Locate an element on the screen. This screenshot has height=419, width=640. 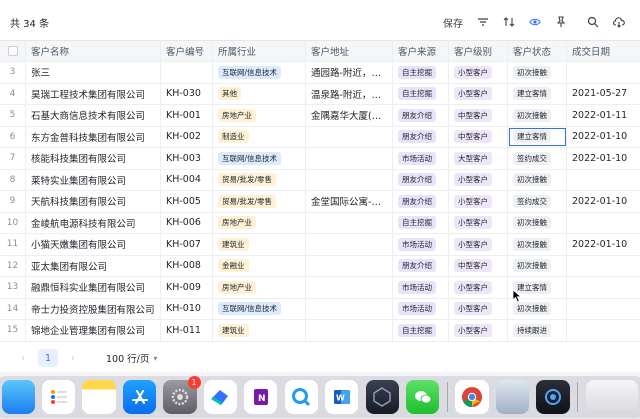
cell-name: 亚太集团有限公司 is located at coordinates (93, 265).